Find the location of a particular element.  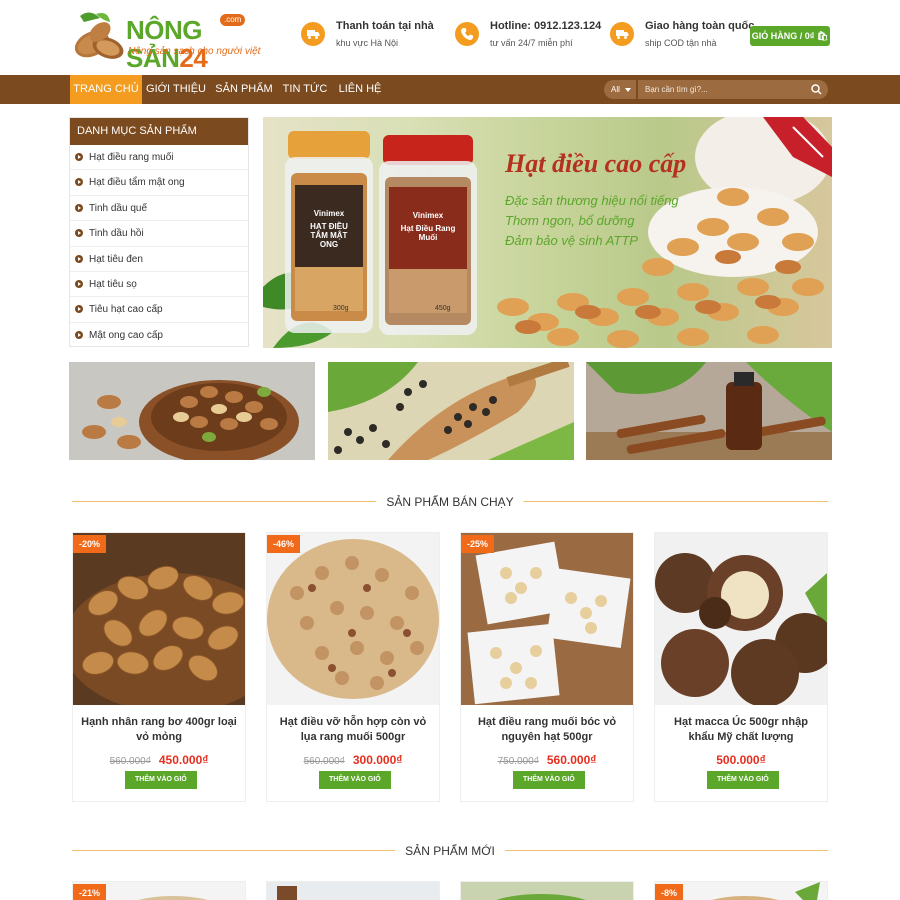

product-name: Hạnh nhân rang bơ 400gr loại vỏ mỏng is located at coordinates (159, 730).